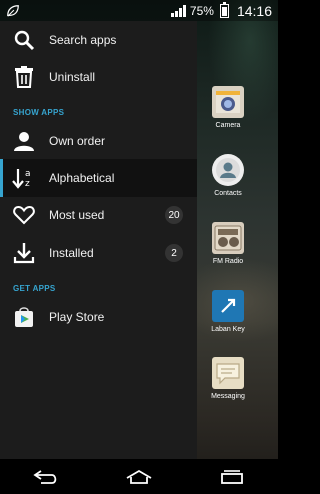 The image size is (320, 494). What do you see at coordinates (228, 102) in the screenshot?
I see `camera-icon` at bounding box center [228, 102].